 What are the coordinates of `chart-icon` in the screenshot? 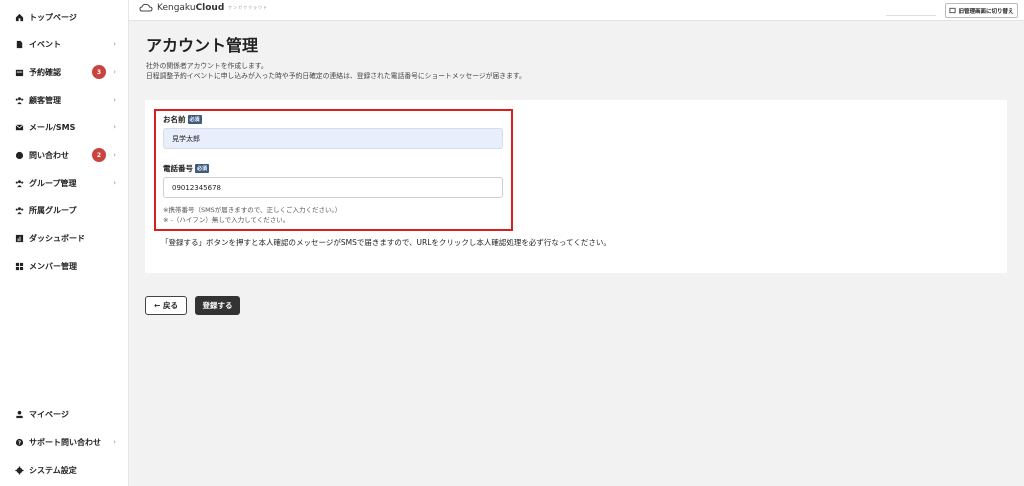 It's located at (19, 238).